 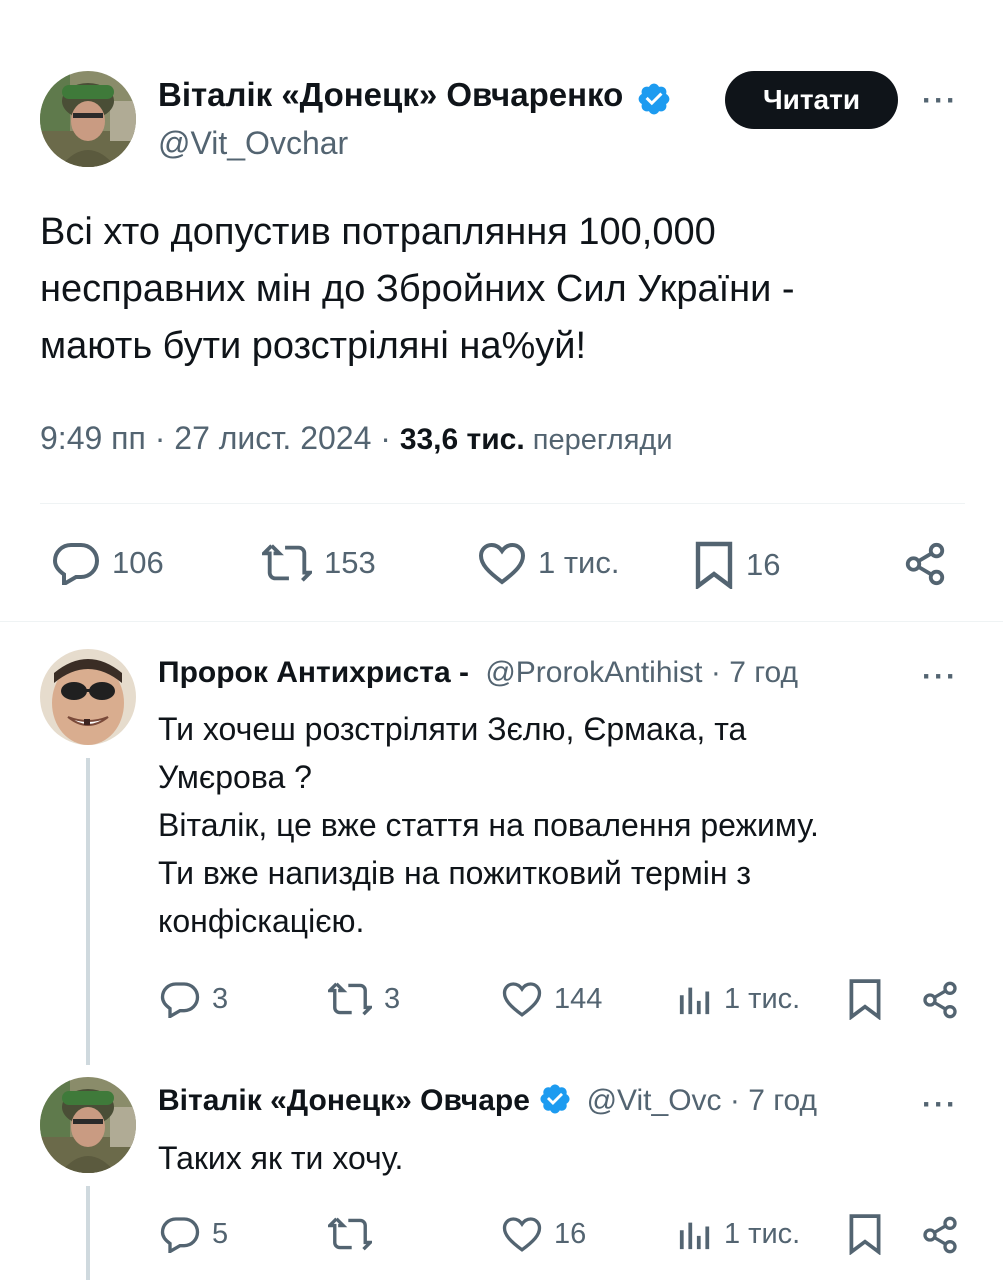 I want to click on reply-button: 106, so click(x=108, y=563).